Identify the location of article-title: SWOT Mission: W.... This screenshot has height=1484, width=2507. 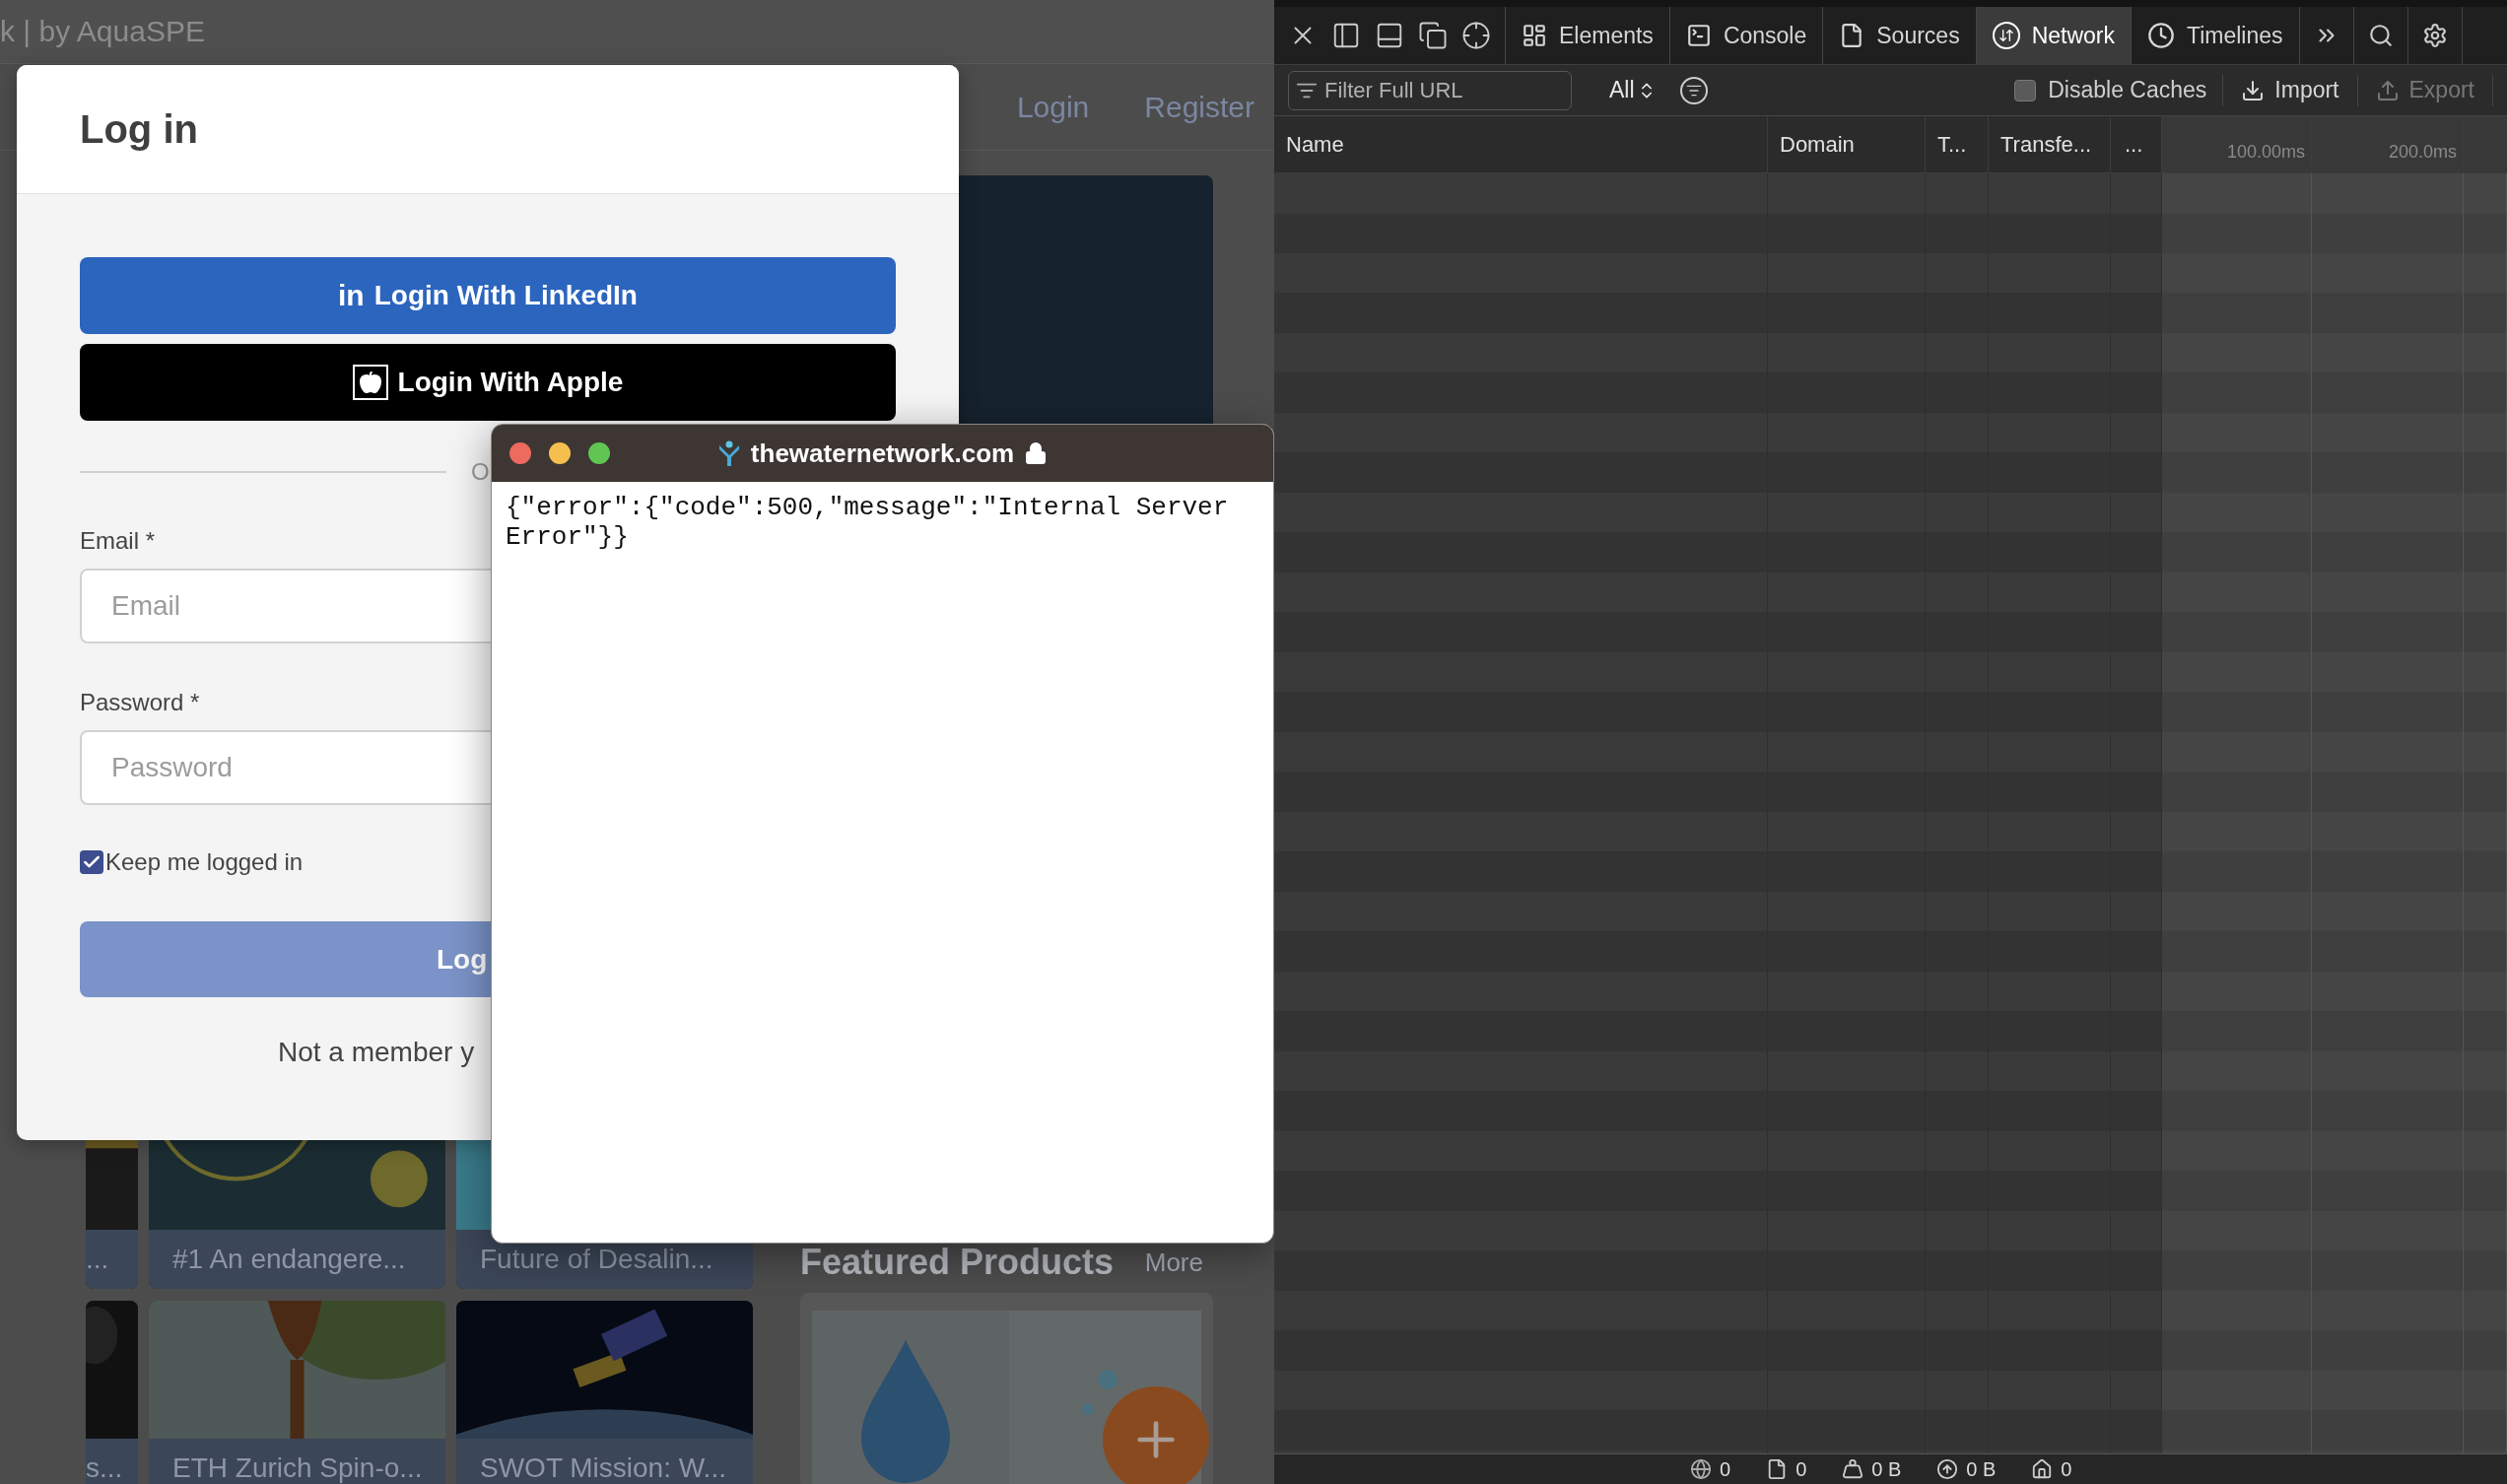
(603, 1468).